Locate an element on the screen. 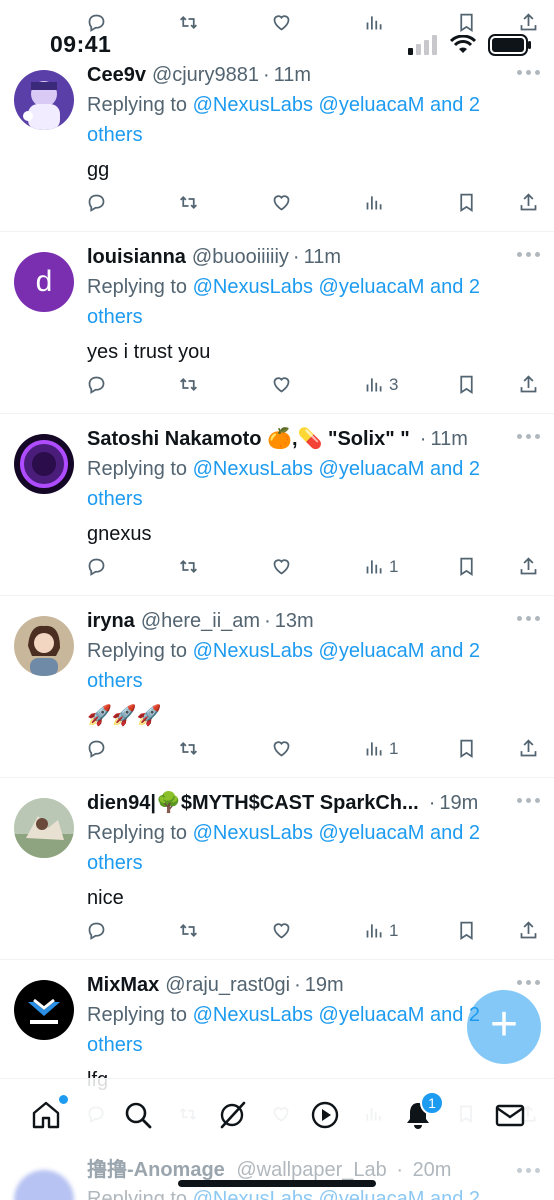 Image resolution: width=554 pixels, height=1200 pixels. display-name: Cee9v is located at coordinates (116, 75).